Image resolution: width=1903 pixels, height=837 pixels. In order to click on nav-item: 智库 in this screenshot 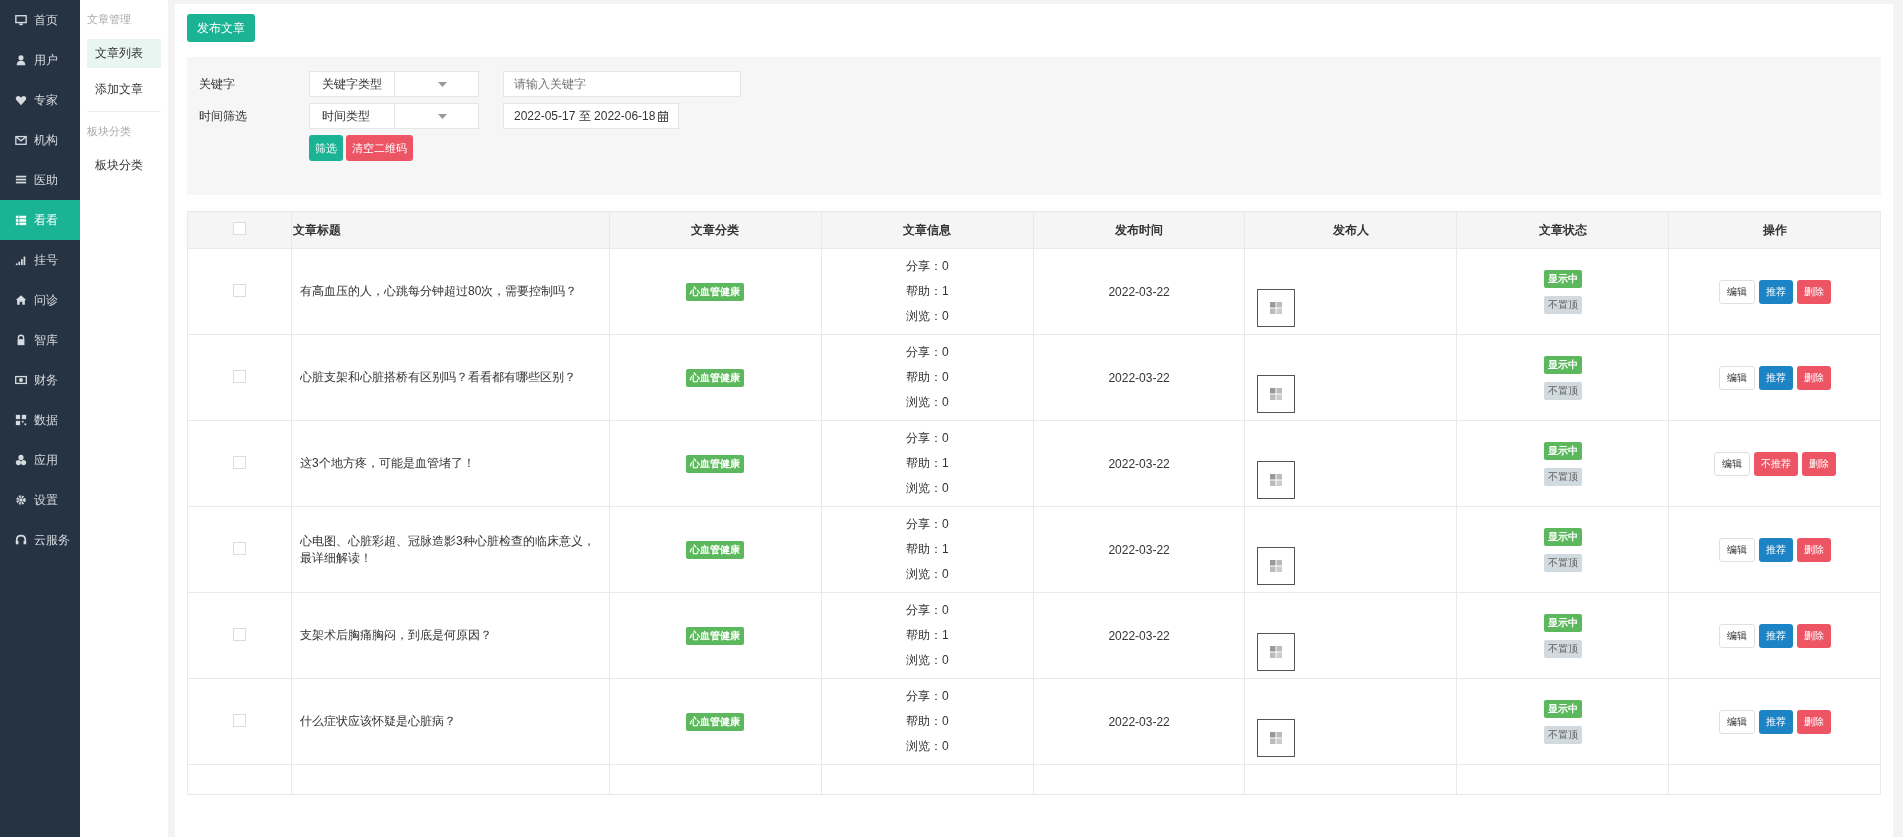, I will do `click(40, 340)`.